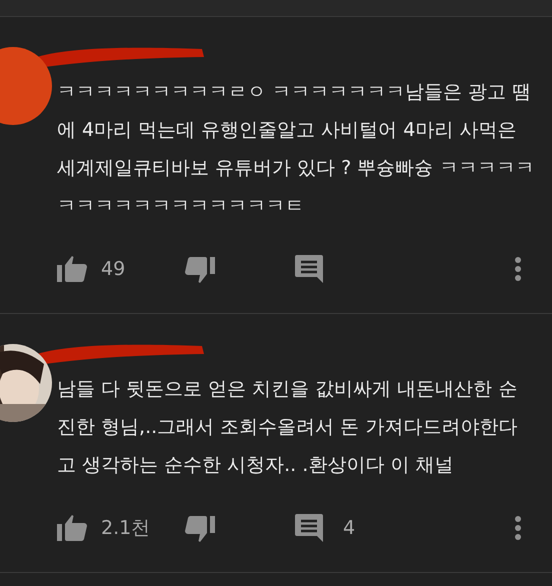  What do you see at coordinates (349, 528) in the screenshot?
I see `reply-count: 4` at bounding box center [349, 528].